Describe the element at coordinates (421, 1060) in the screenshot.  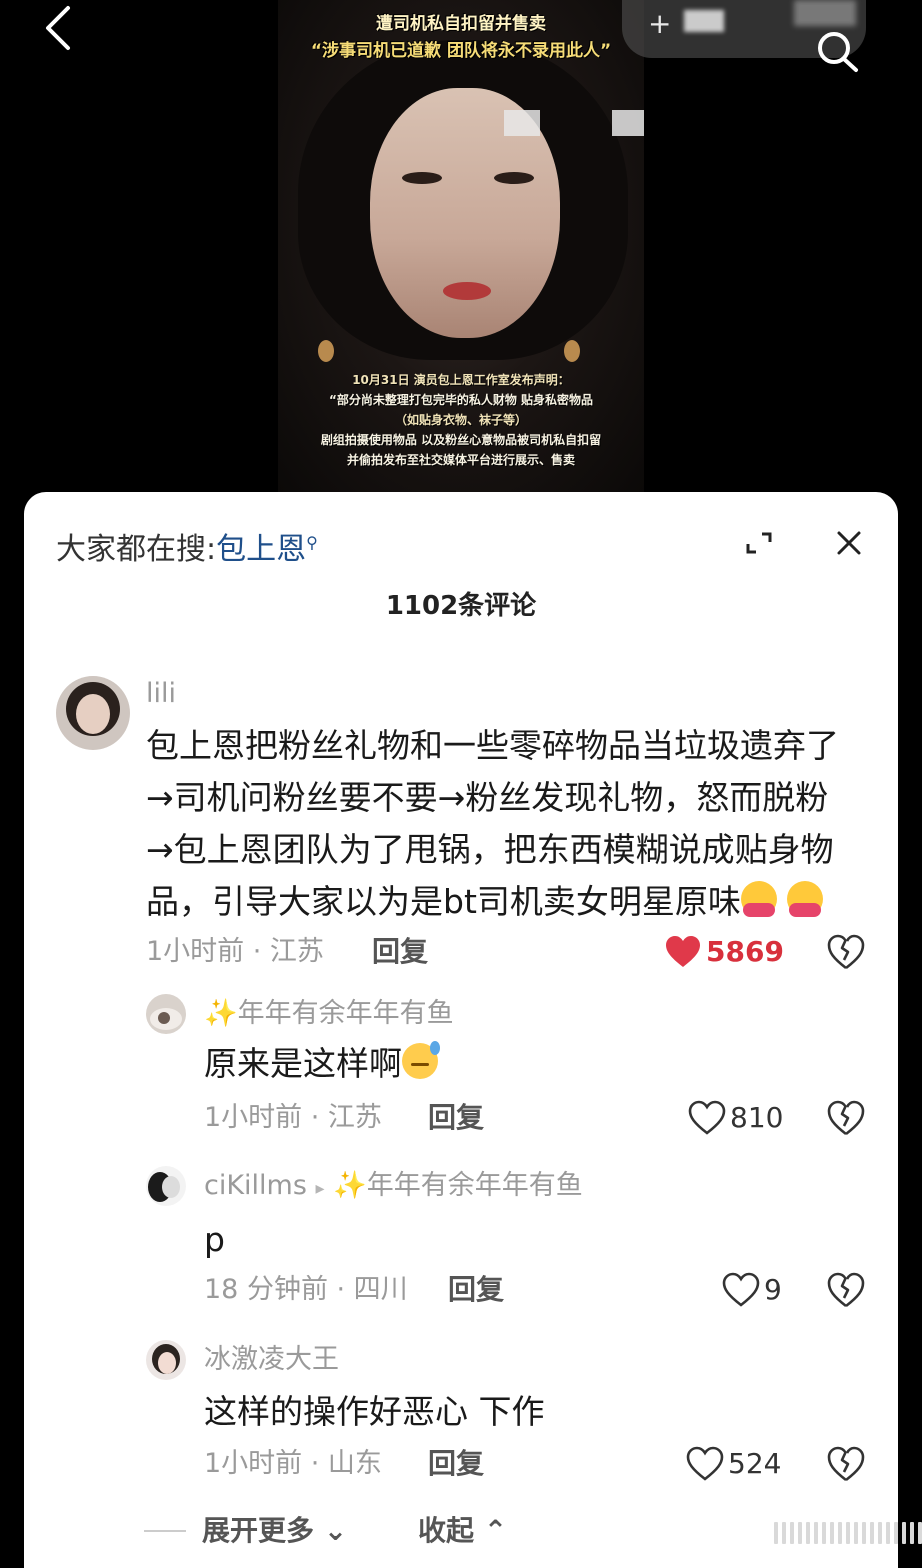
I see `sweat-emoji-icon` at that location.